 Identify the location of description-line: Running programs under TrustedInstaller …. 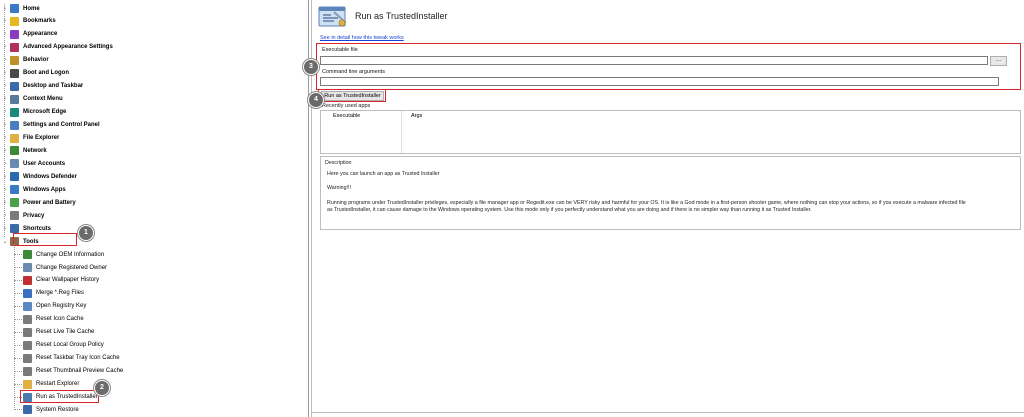
(646, 203).